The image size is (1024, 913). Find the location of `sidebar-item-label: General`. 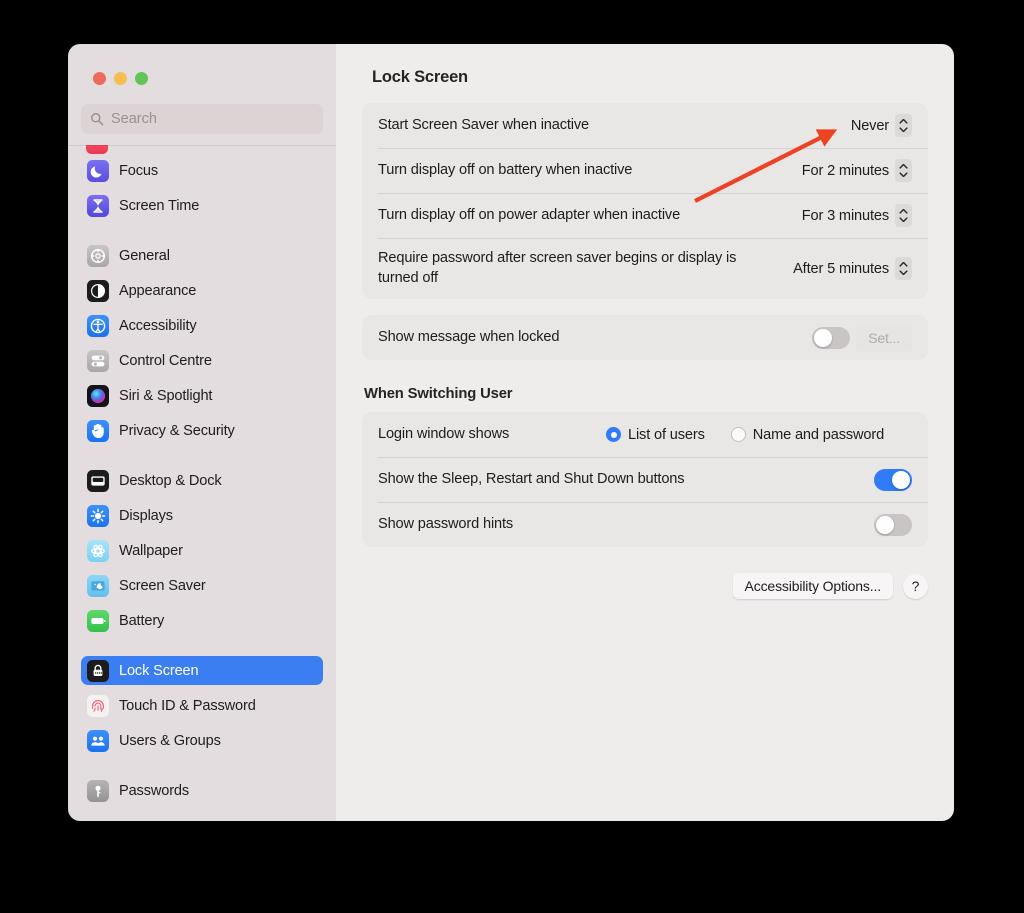

sidebar-item-label: General is located at coordinates (144, 255).